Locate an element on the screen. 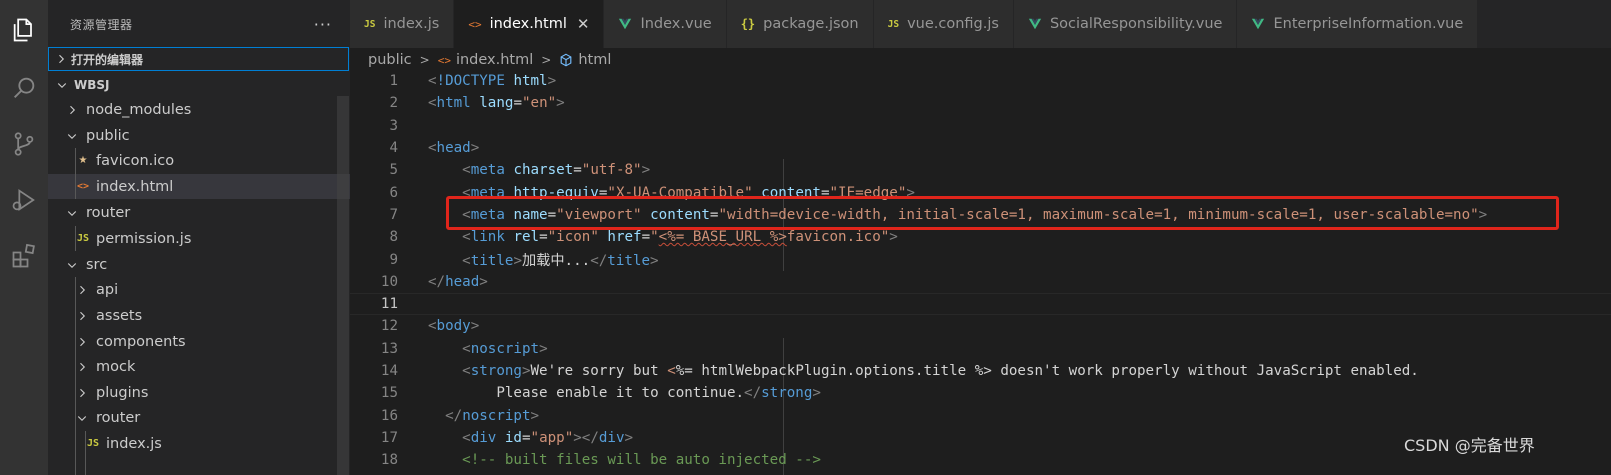 The width and height of the screenshot is (1611, 475). tree-folder: public is located at coordinates (199, 135).